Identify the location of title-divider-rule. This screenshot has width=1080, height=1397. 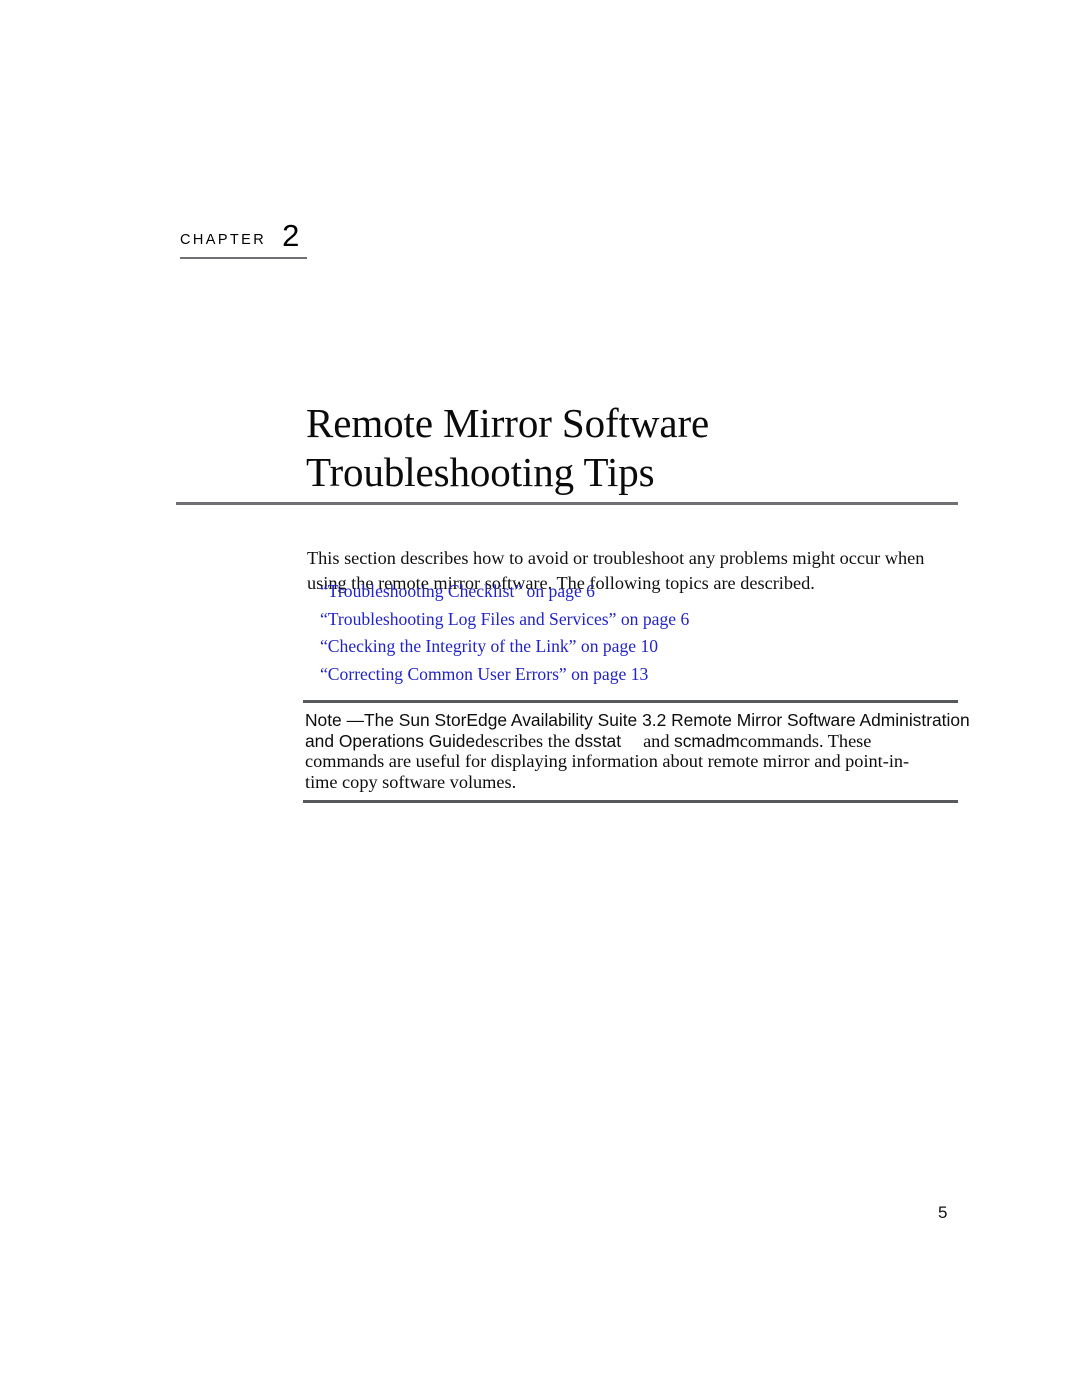
(567, 503).